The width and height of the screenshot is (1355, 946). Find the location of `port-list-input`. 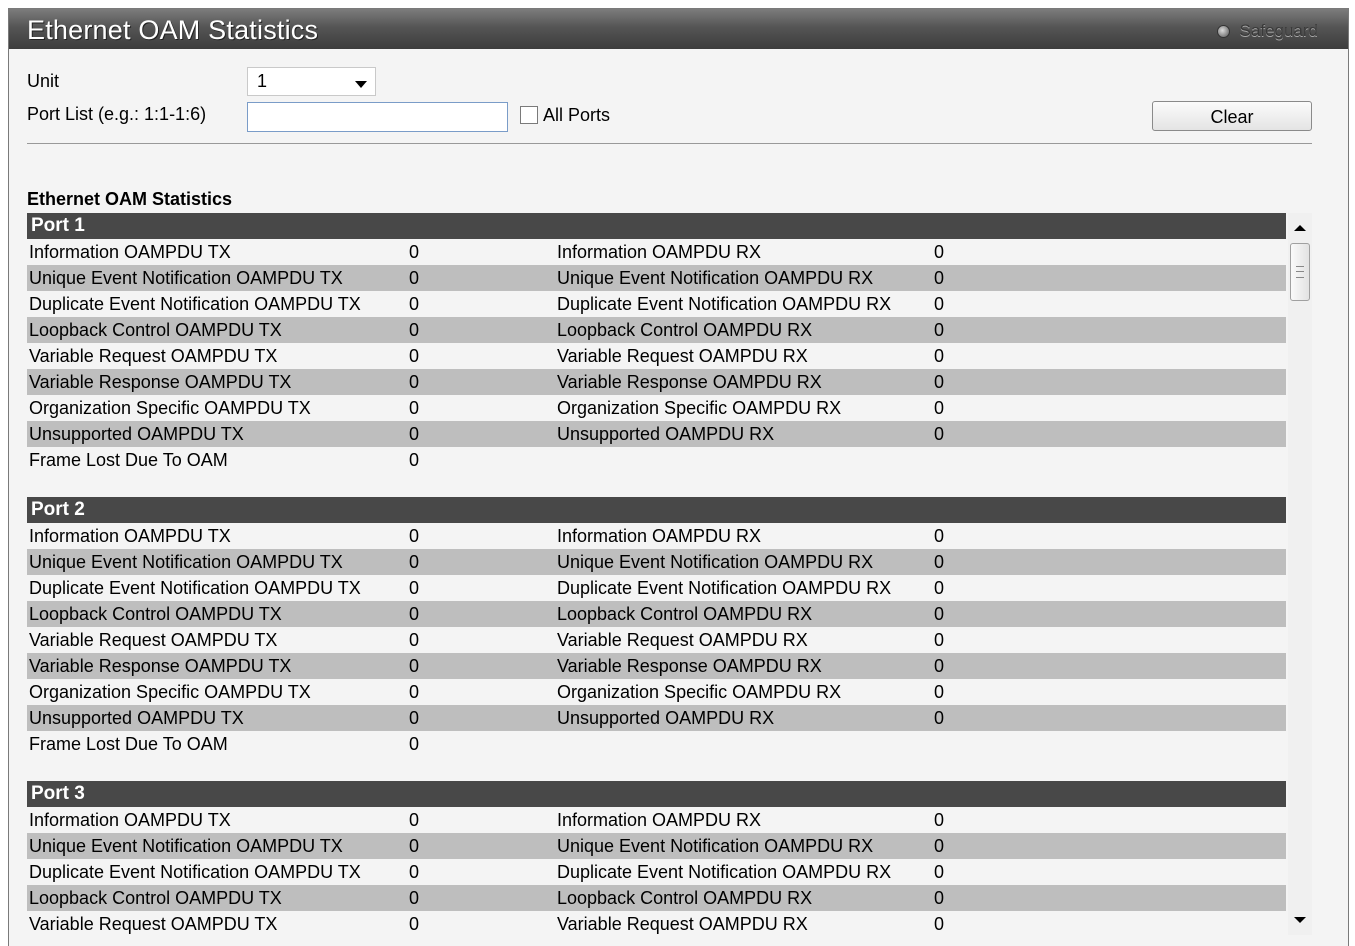

port-list-input is located at coordinates (377, 117).